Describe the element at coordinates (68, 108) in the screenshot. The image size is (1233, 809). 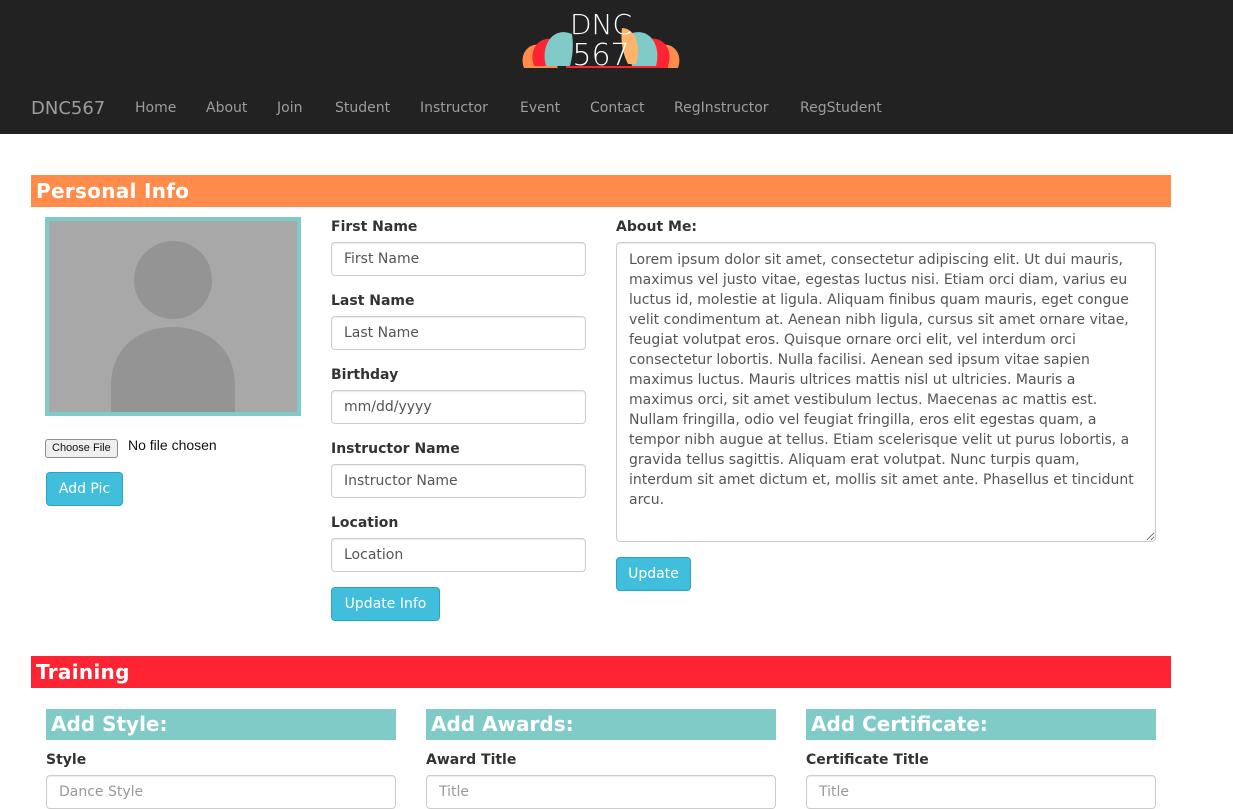
I see `navbar-brand: DNC567` at that location.